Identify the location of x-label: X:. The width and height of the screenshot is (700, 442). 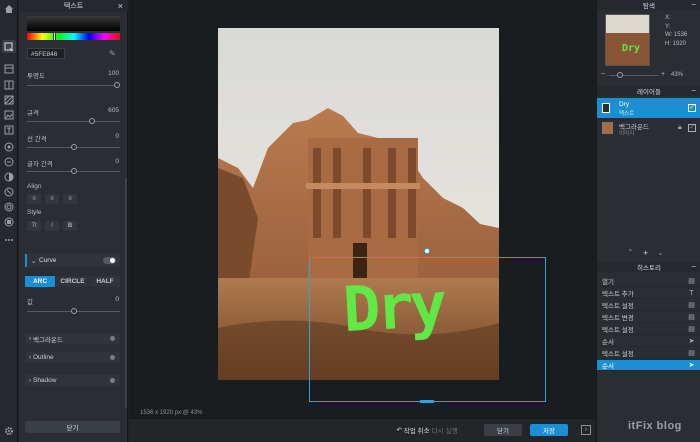
(668, 18).